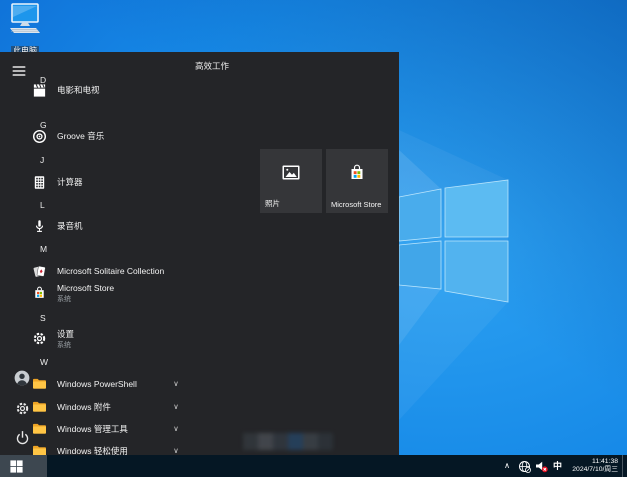 Image resolution: width=627 pixels, height=477 pixels. What do you see at coordinates (100, 362) in the screenshot?
I see `app-list-letter-w: W` at bounding box center [100, 362].